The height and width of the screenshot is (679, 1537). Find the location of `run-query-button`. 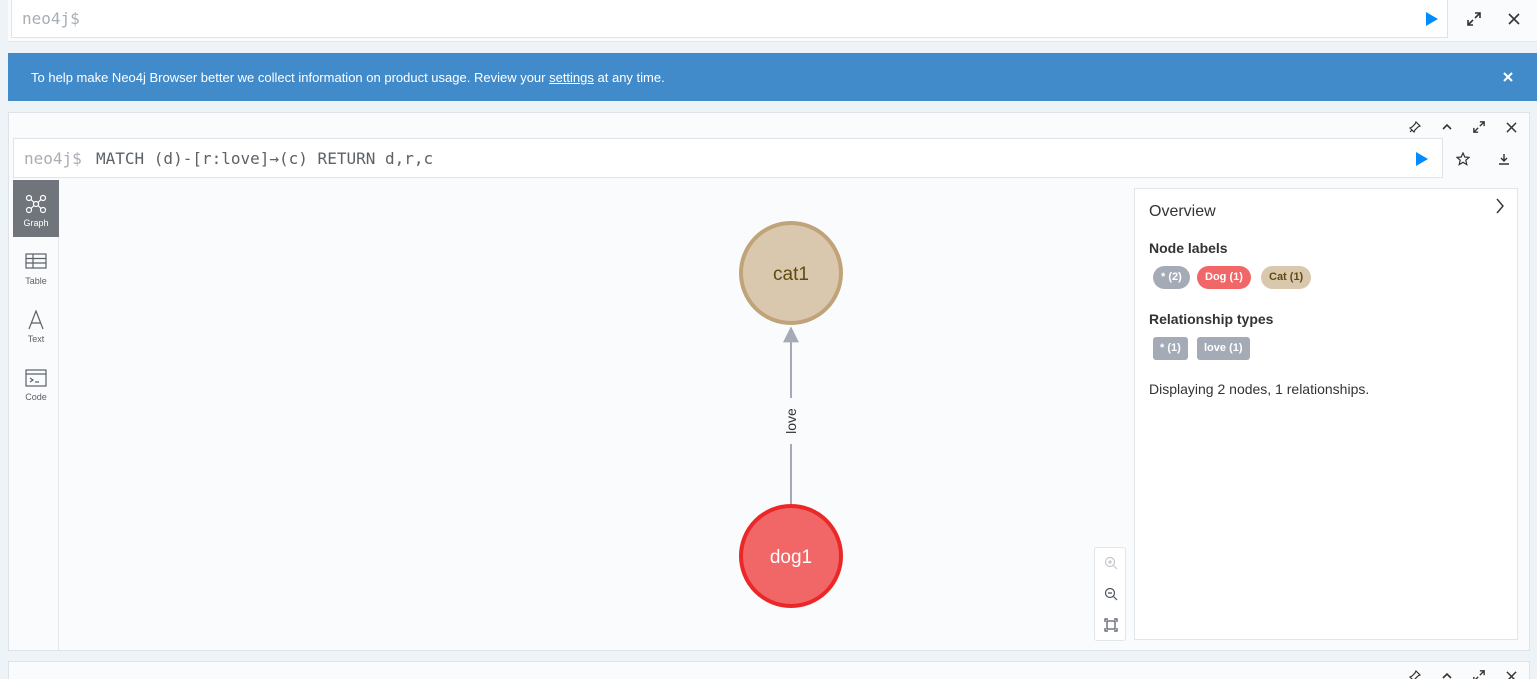

run-query-button is located at coordinates (1432, 19).